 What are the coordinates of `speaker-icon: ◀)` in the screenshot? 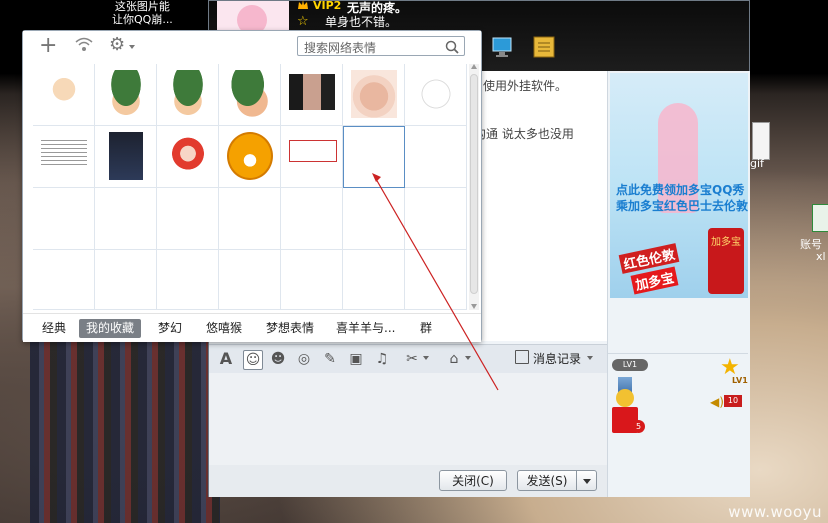 It's located at (717, 402).